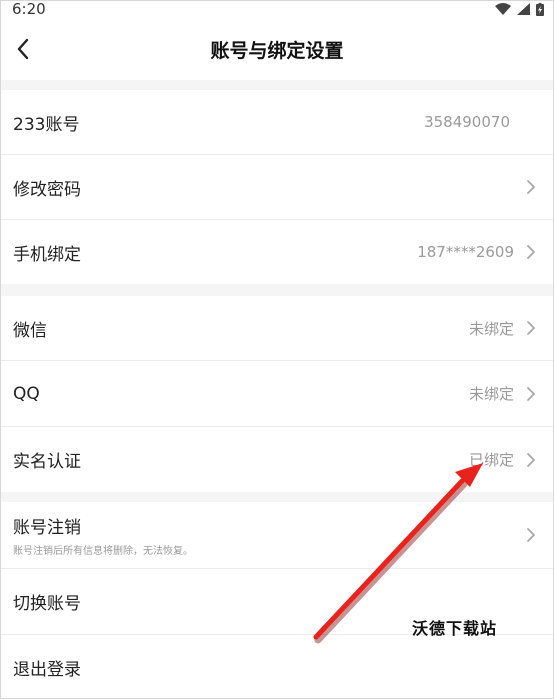 The image size is (554, 699). I want to click on qq-status: 未绑定, so click(491, 394).